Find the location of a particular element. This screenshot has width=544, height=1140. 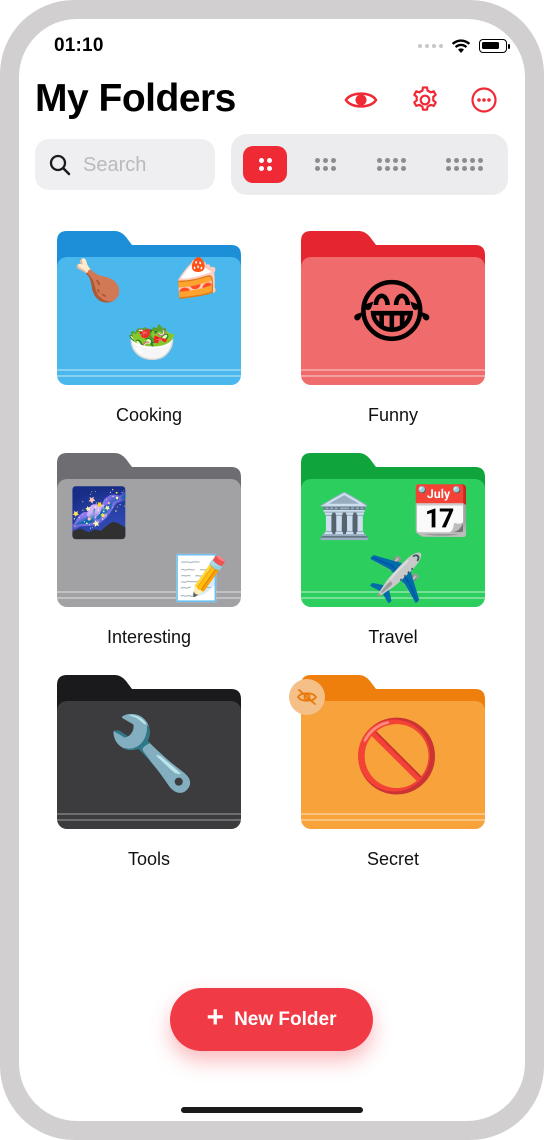

folder-interesting: 🌌 📝 Interesting is located at coordinates (149, 553).